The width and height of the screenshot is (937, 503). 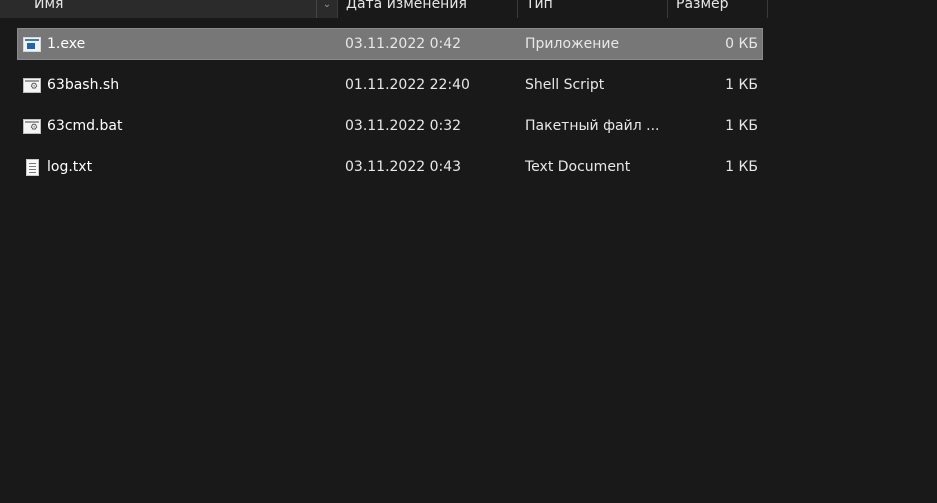 What do you see at coordinates (83, 85) in the screenshot?
I see `file-name: 63bash.sh` at bounding box center [83, 85].